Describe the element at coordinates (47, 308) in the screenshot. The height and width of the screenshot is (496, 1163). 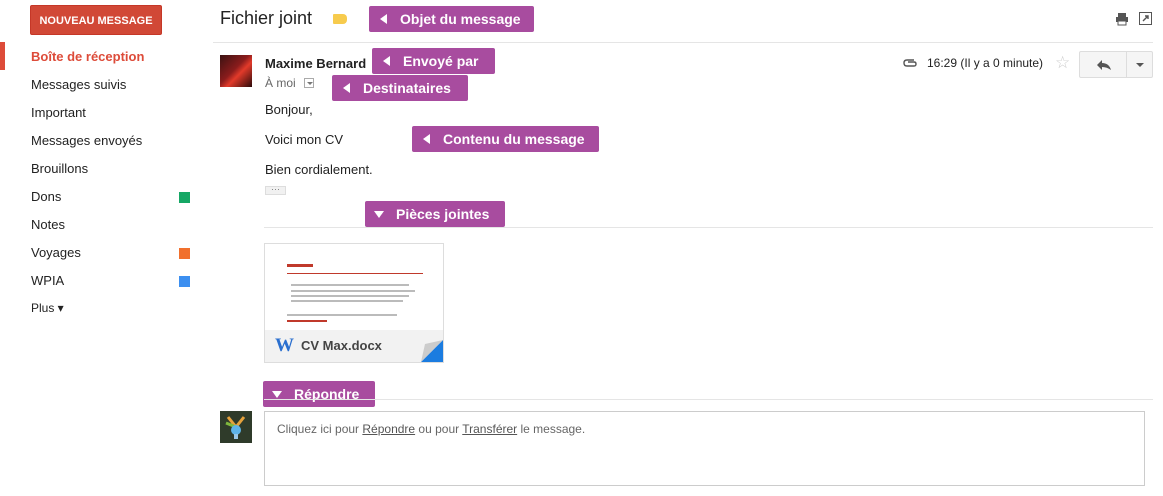
I see `sidebar-more-button: Plus ▾` at that location.